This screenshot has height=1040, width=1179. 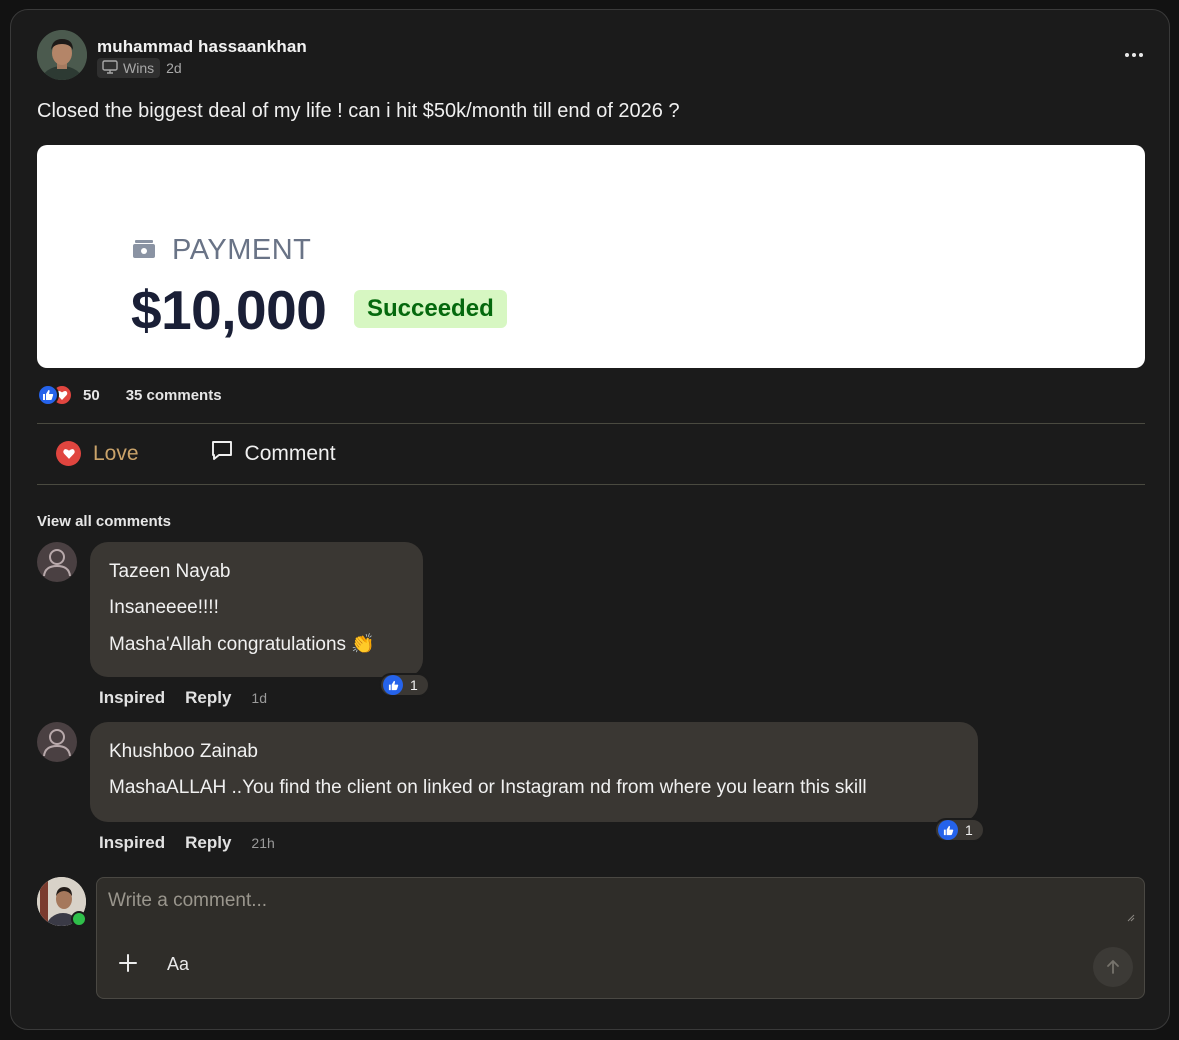 I want to click on payment-amount: $10,000, so click(x=229, y=310).